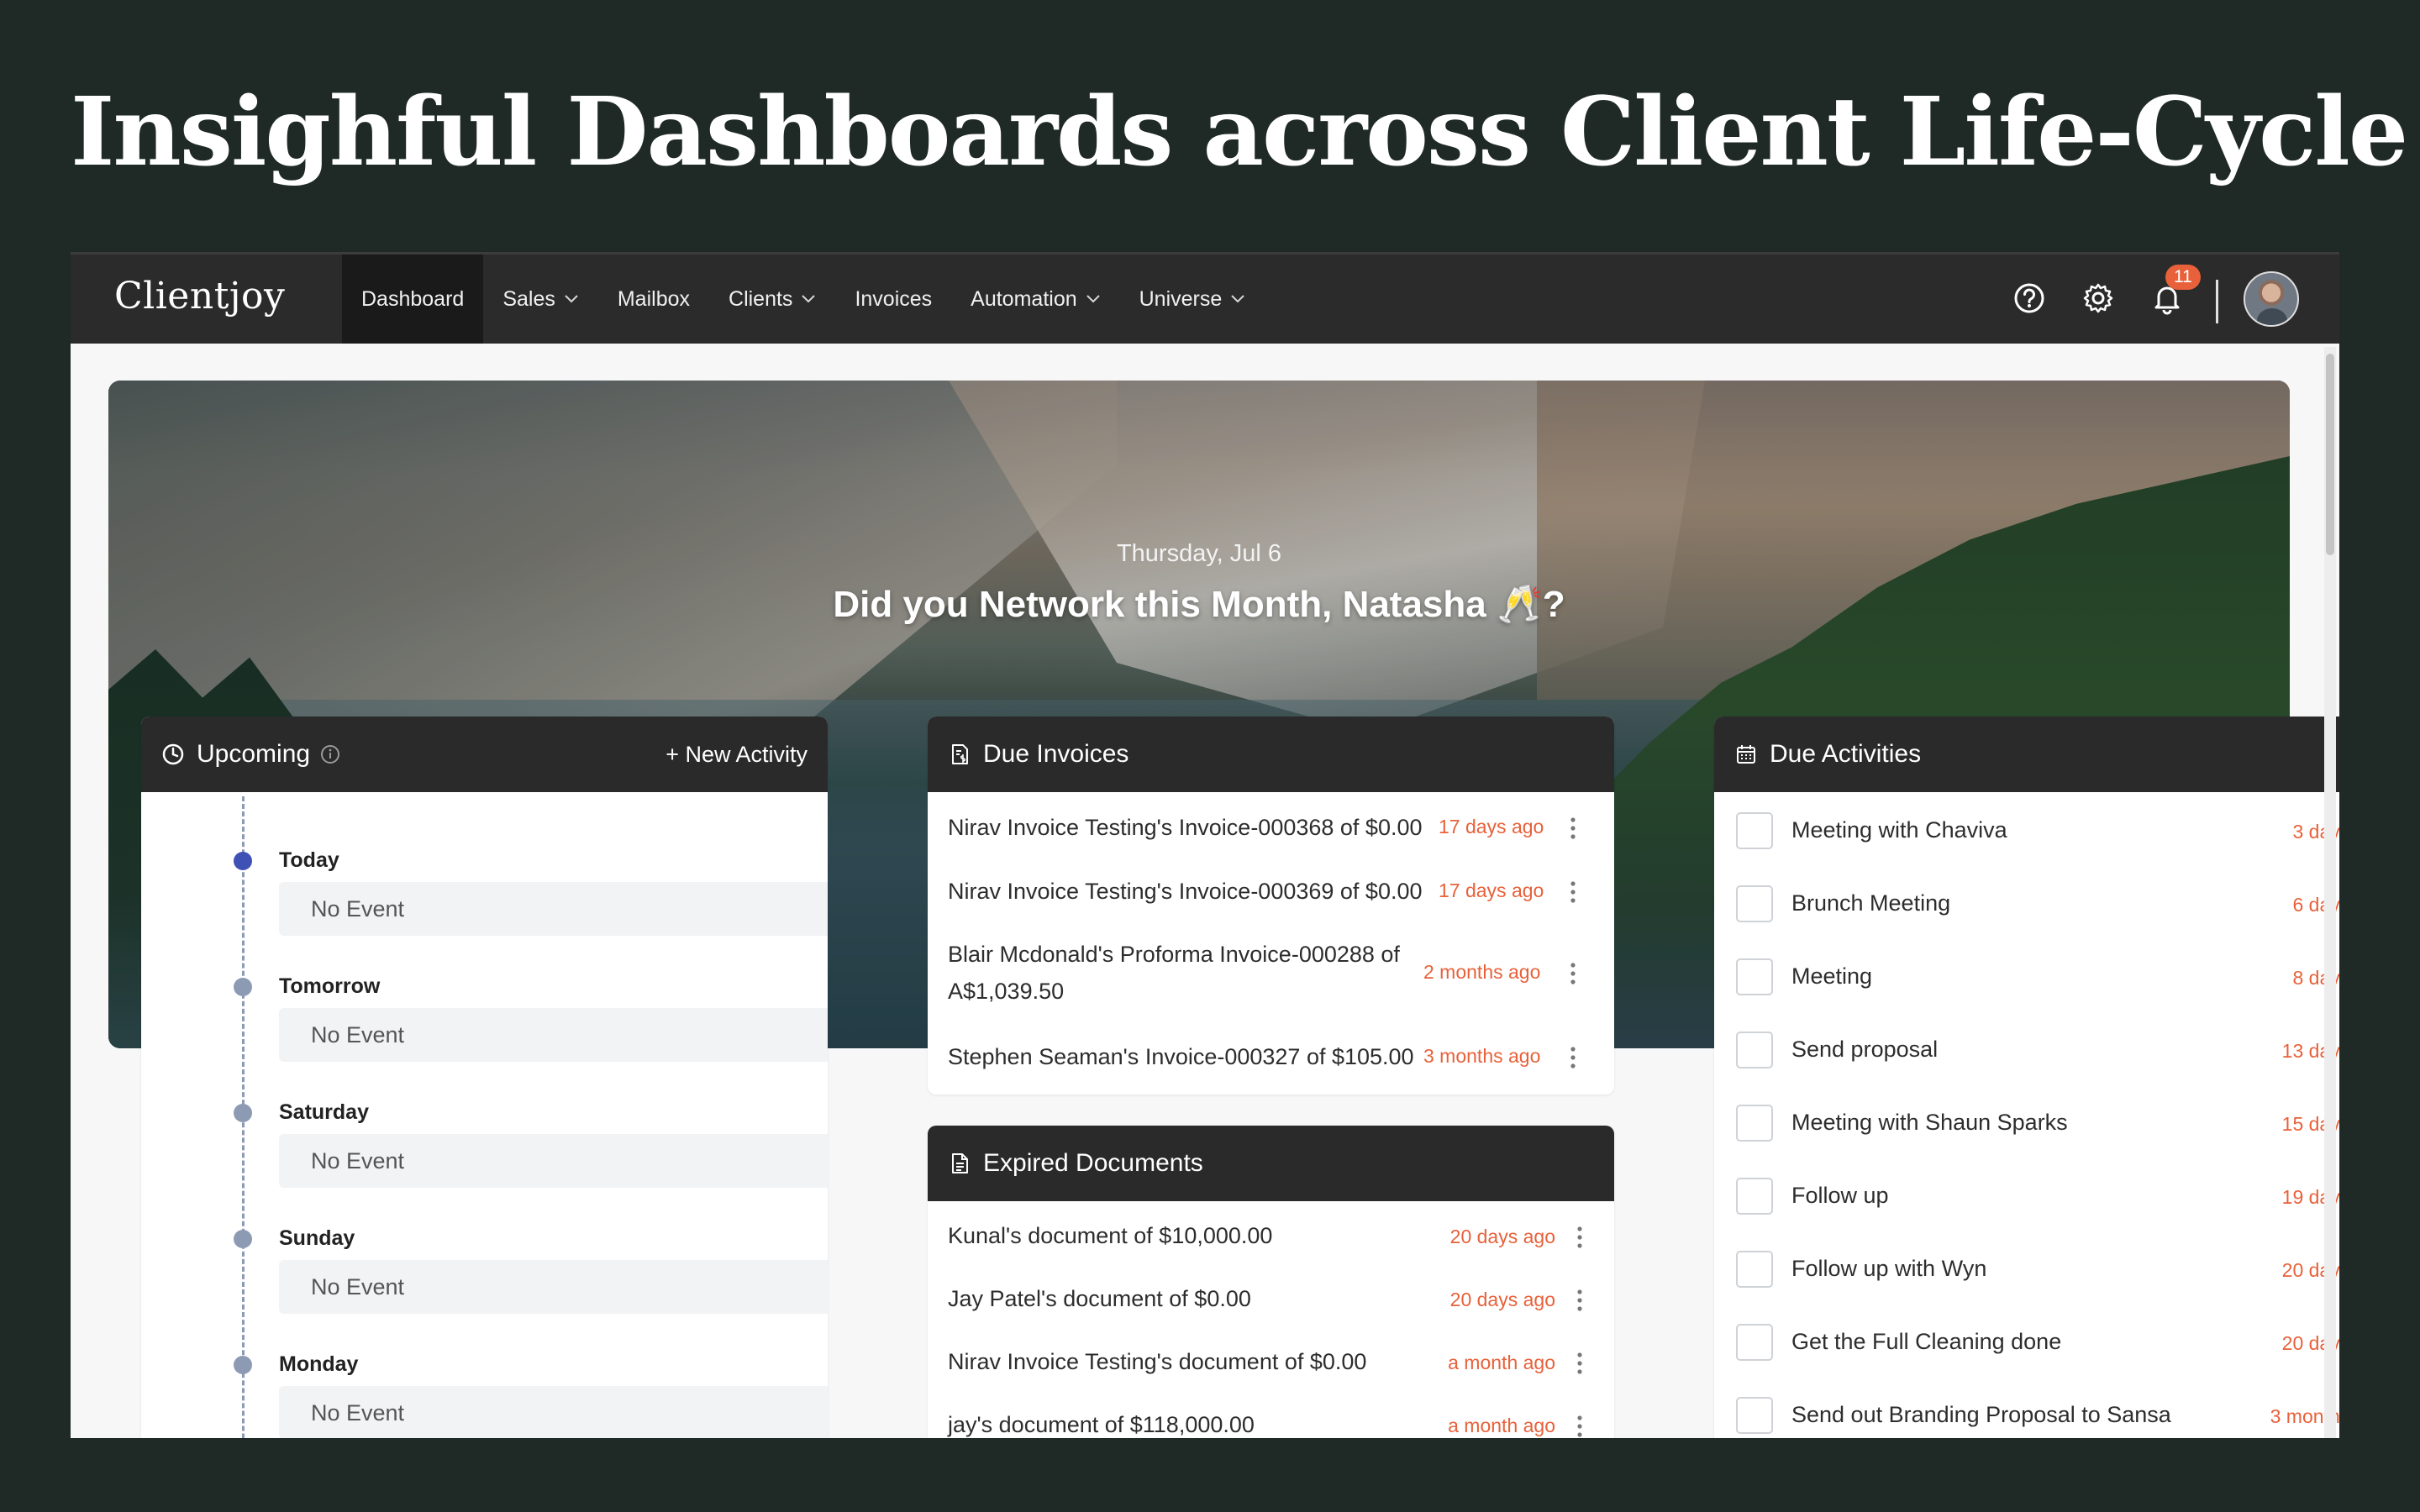 This screenshot has height=1512, width=2420. Describe the element at coordinates (1199, 553) in the screenshot. I see `hero-date: Thursday, Jul 6` at that location.